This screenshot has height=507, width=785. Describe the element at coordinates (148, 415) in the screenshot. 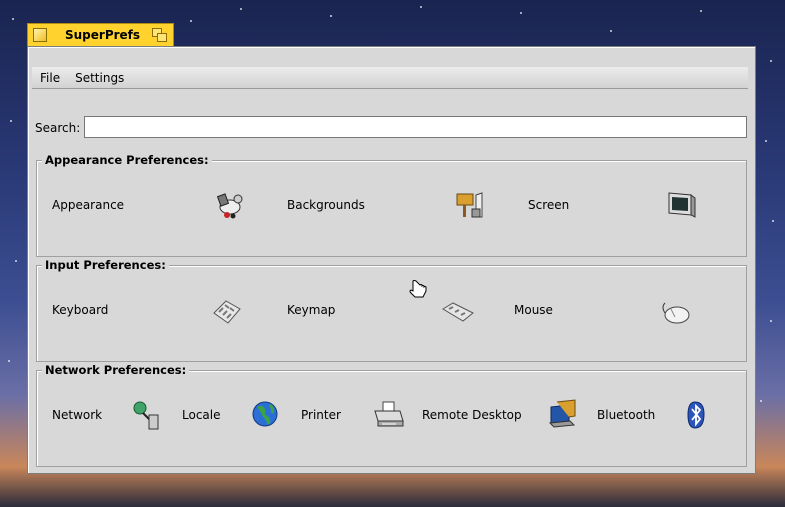

I see `network-icon` at that location.